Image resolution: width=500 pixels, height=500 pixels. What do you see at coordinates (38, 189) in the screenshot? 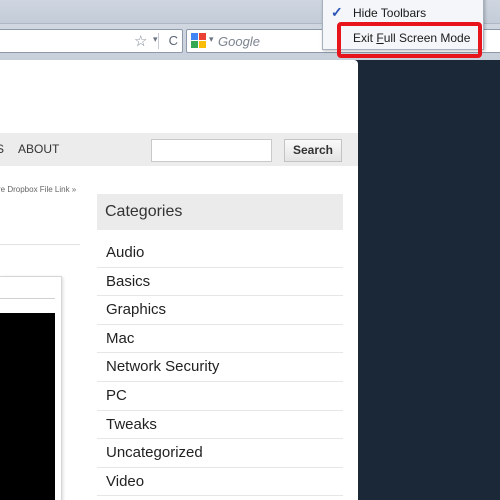
I see `breadcrumb: re Dropbox File Link »` at bounding box center [38, 189].